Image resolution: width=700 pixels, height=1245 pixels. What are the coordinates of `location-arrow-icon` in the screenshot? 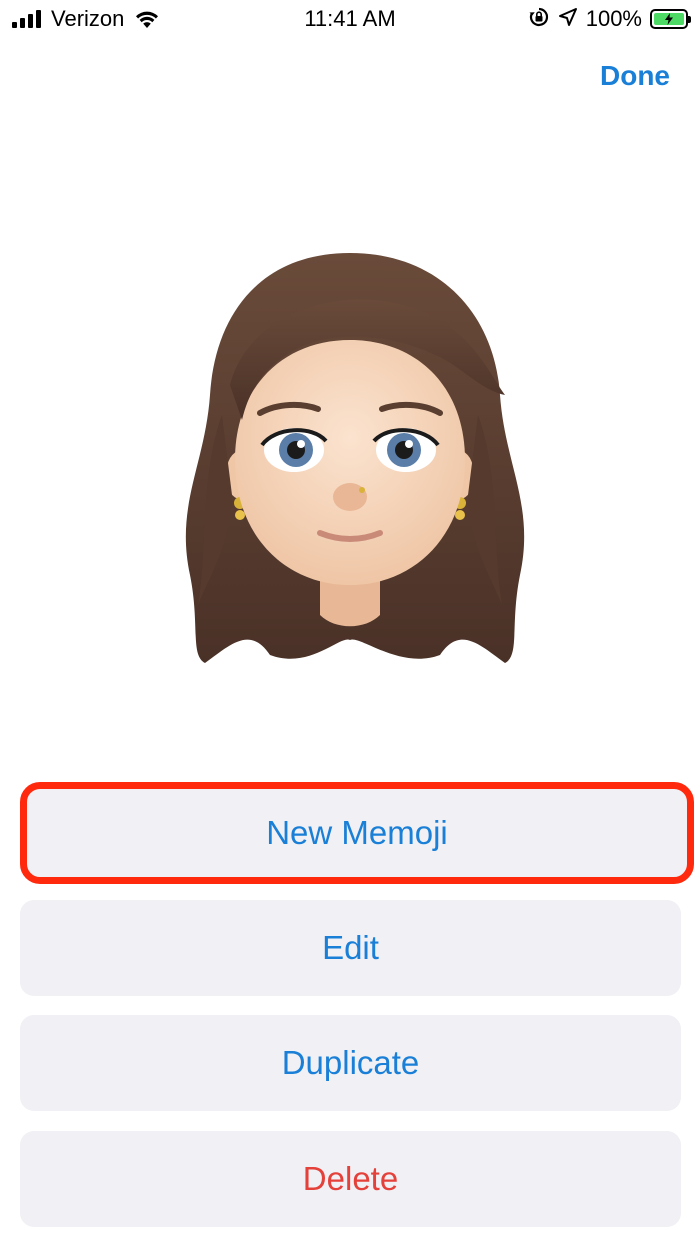 It's located at (568, 19).